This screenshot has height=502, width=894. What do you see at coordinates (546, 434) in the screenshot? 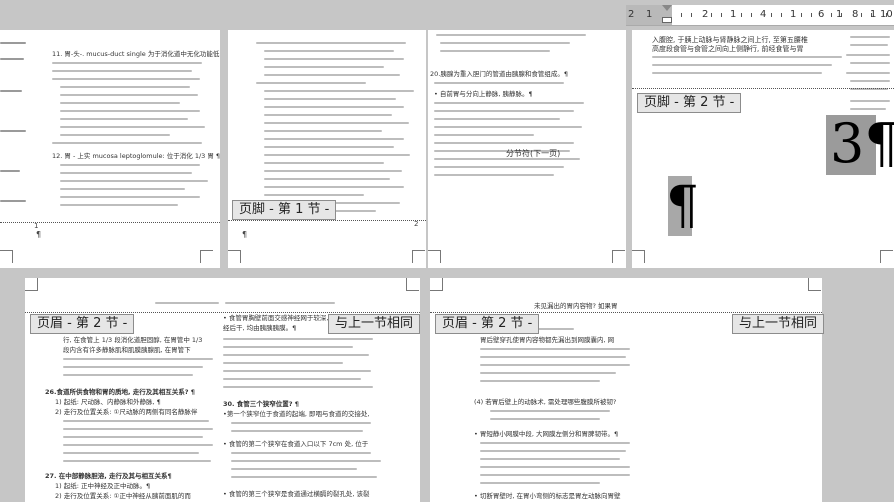
I see `page-text: • 胃短静小网膜中段, 大网膜左侧分和胃脾韧带。¶` at bounding box center [546, 434].